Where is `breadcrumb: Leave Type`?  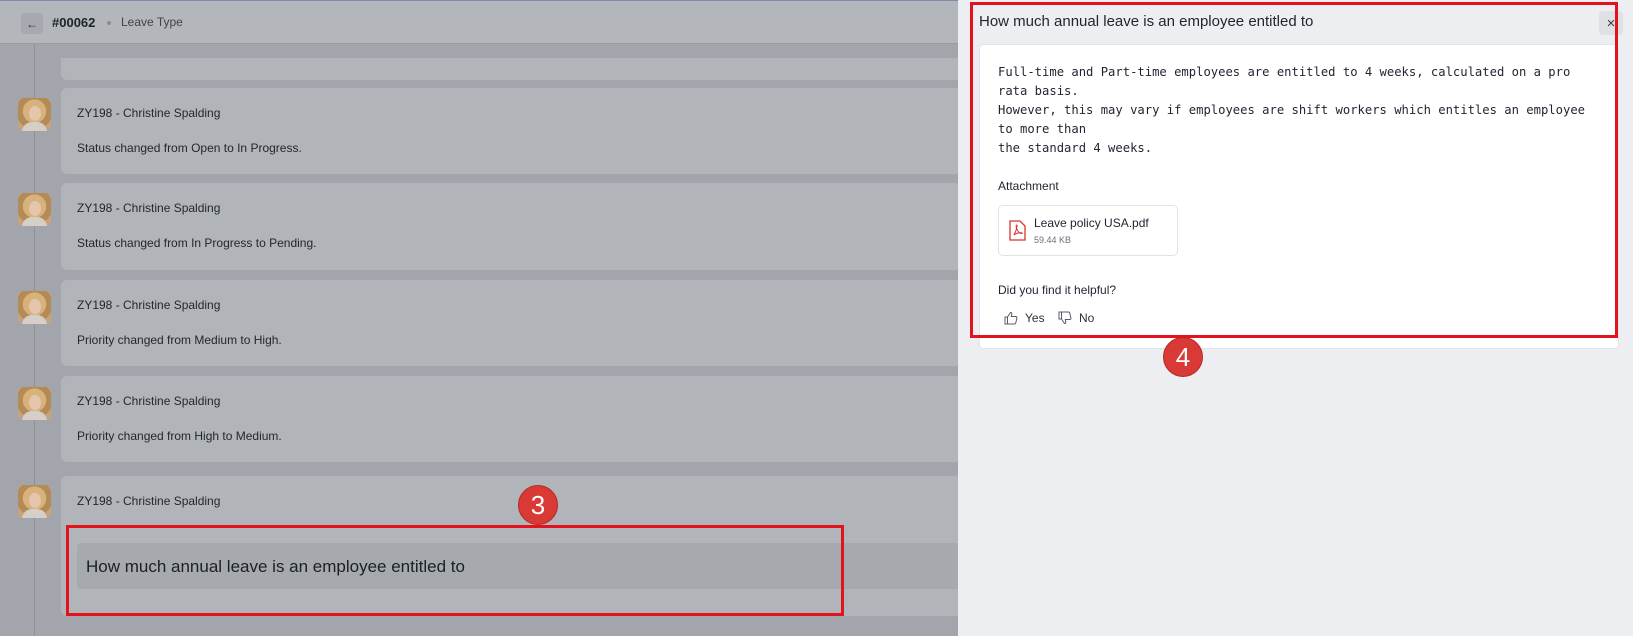
breadcrumb: Leave Type is located at coordinates (152, 22).